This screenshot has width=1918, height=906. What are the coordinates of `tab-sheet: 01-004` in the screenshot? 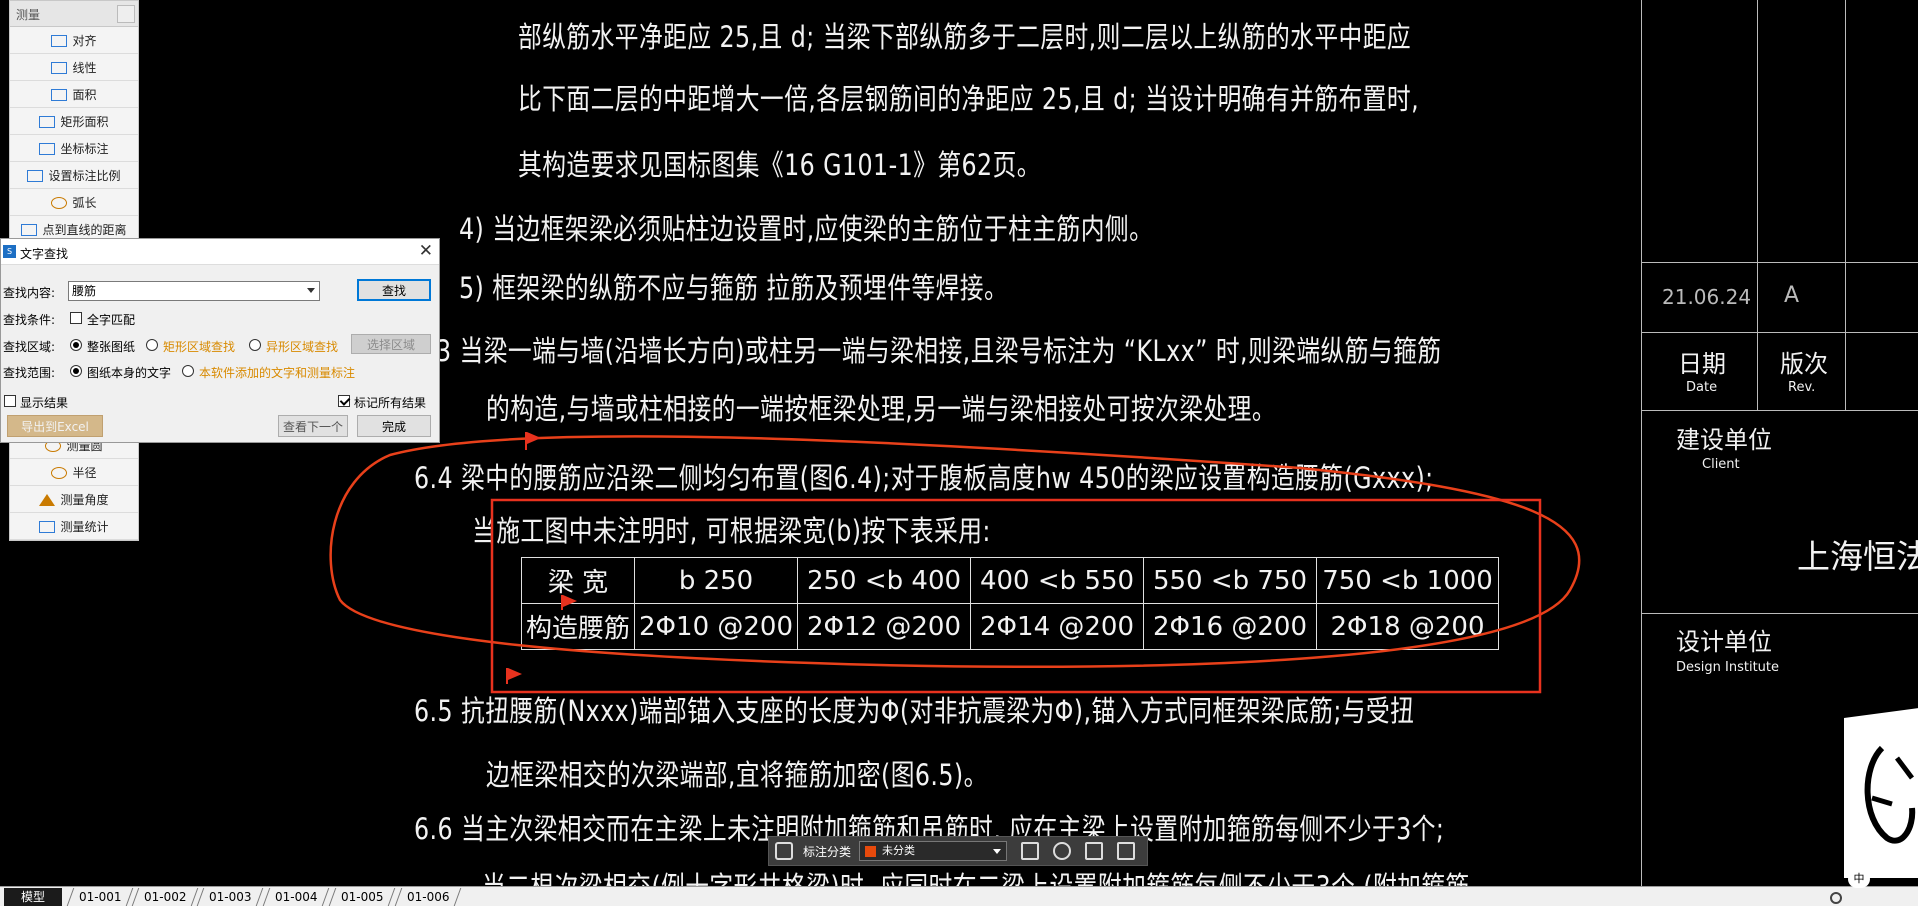 It's located at (296, 897).